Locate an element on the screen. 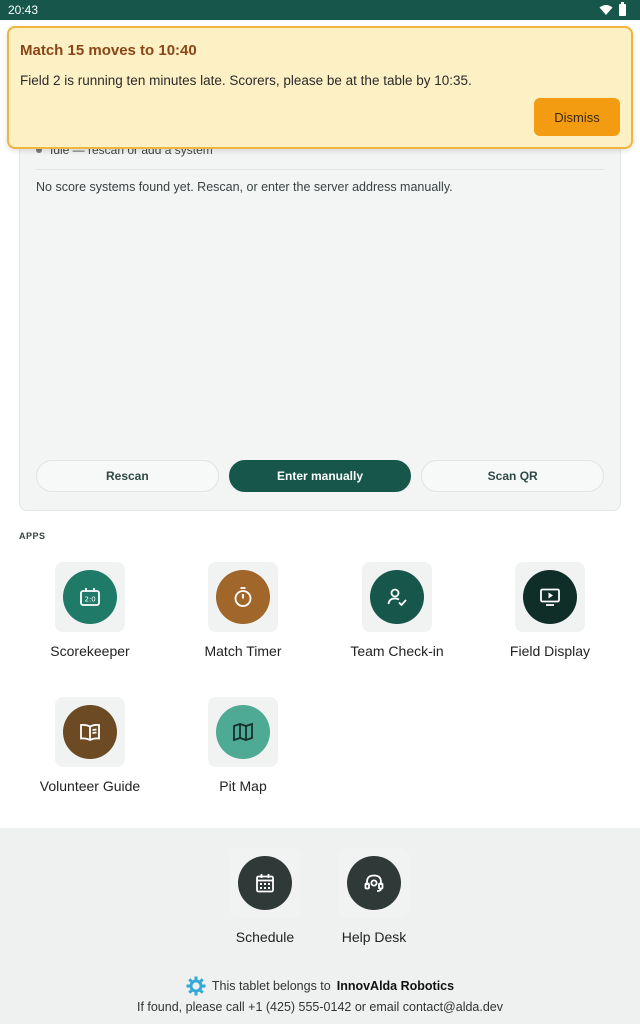 The height and width of the screenshot is (1024, 640). app-volunteer-guide: Volunteer Guide is located at coordinates (90, 745).